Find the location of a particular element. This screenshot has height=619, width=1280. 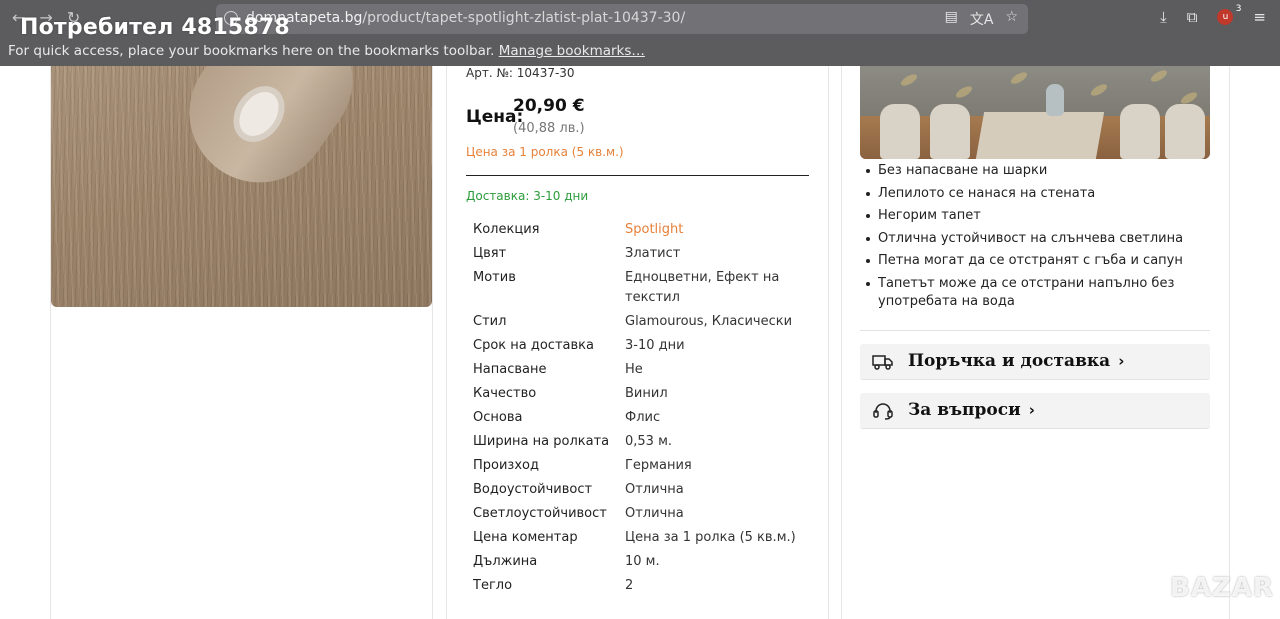

user-overlay-text: Потребител 4815878 is located at coordinates (155, 27).